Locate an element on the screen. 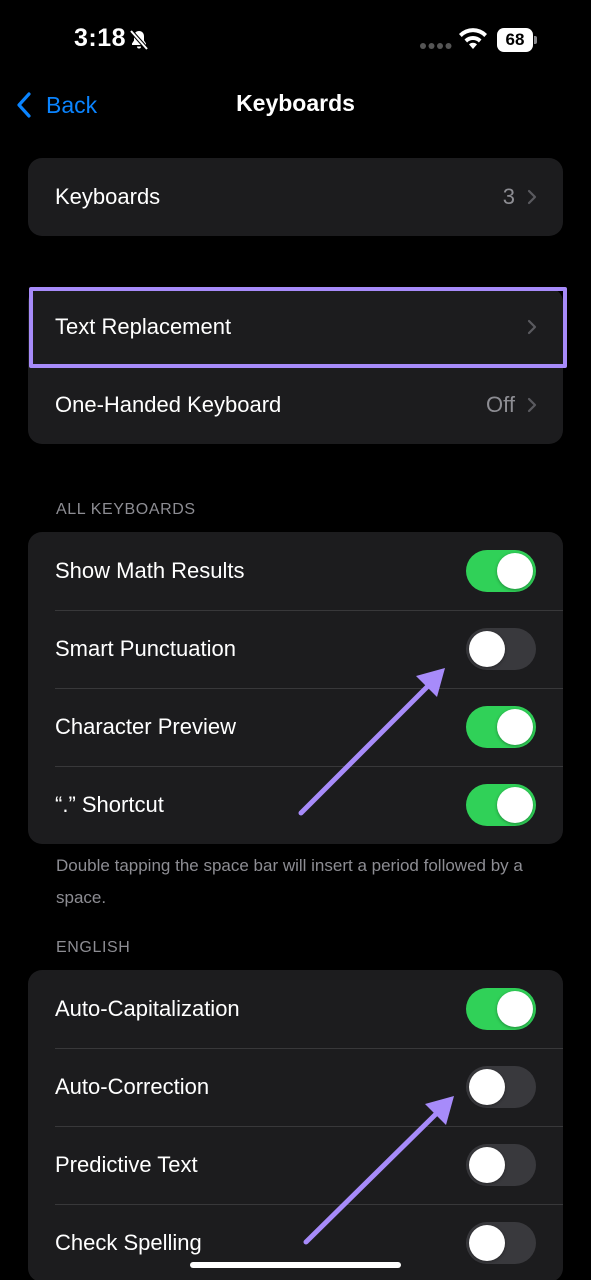 This screenshot has width=591, height=1280. text-options-group: Text Replacement One-Handed Keyboard Off is located at coordinates (295, 366).